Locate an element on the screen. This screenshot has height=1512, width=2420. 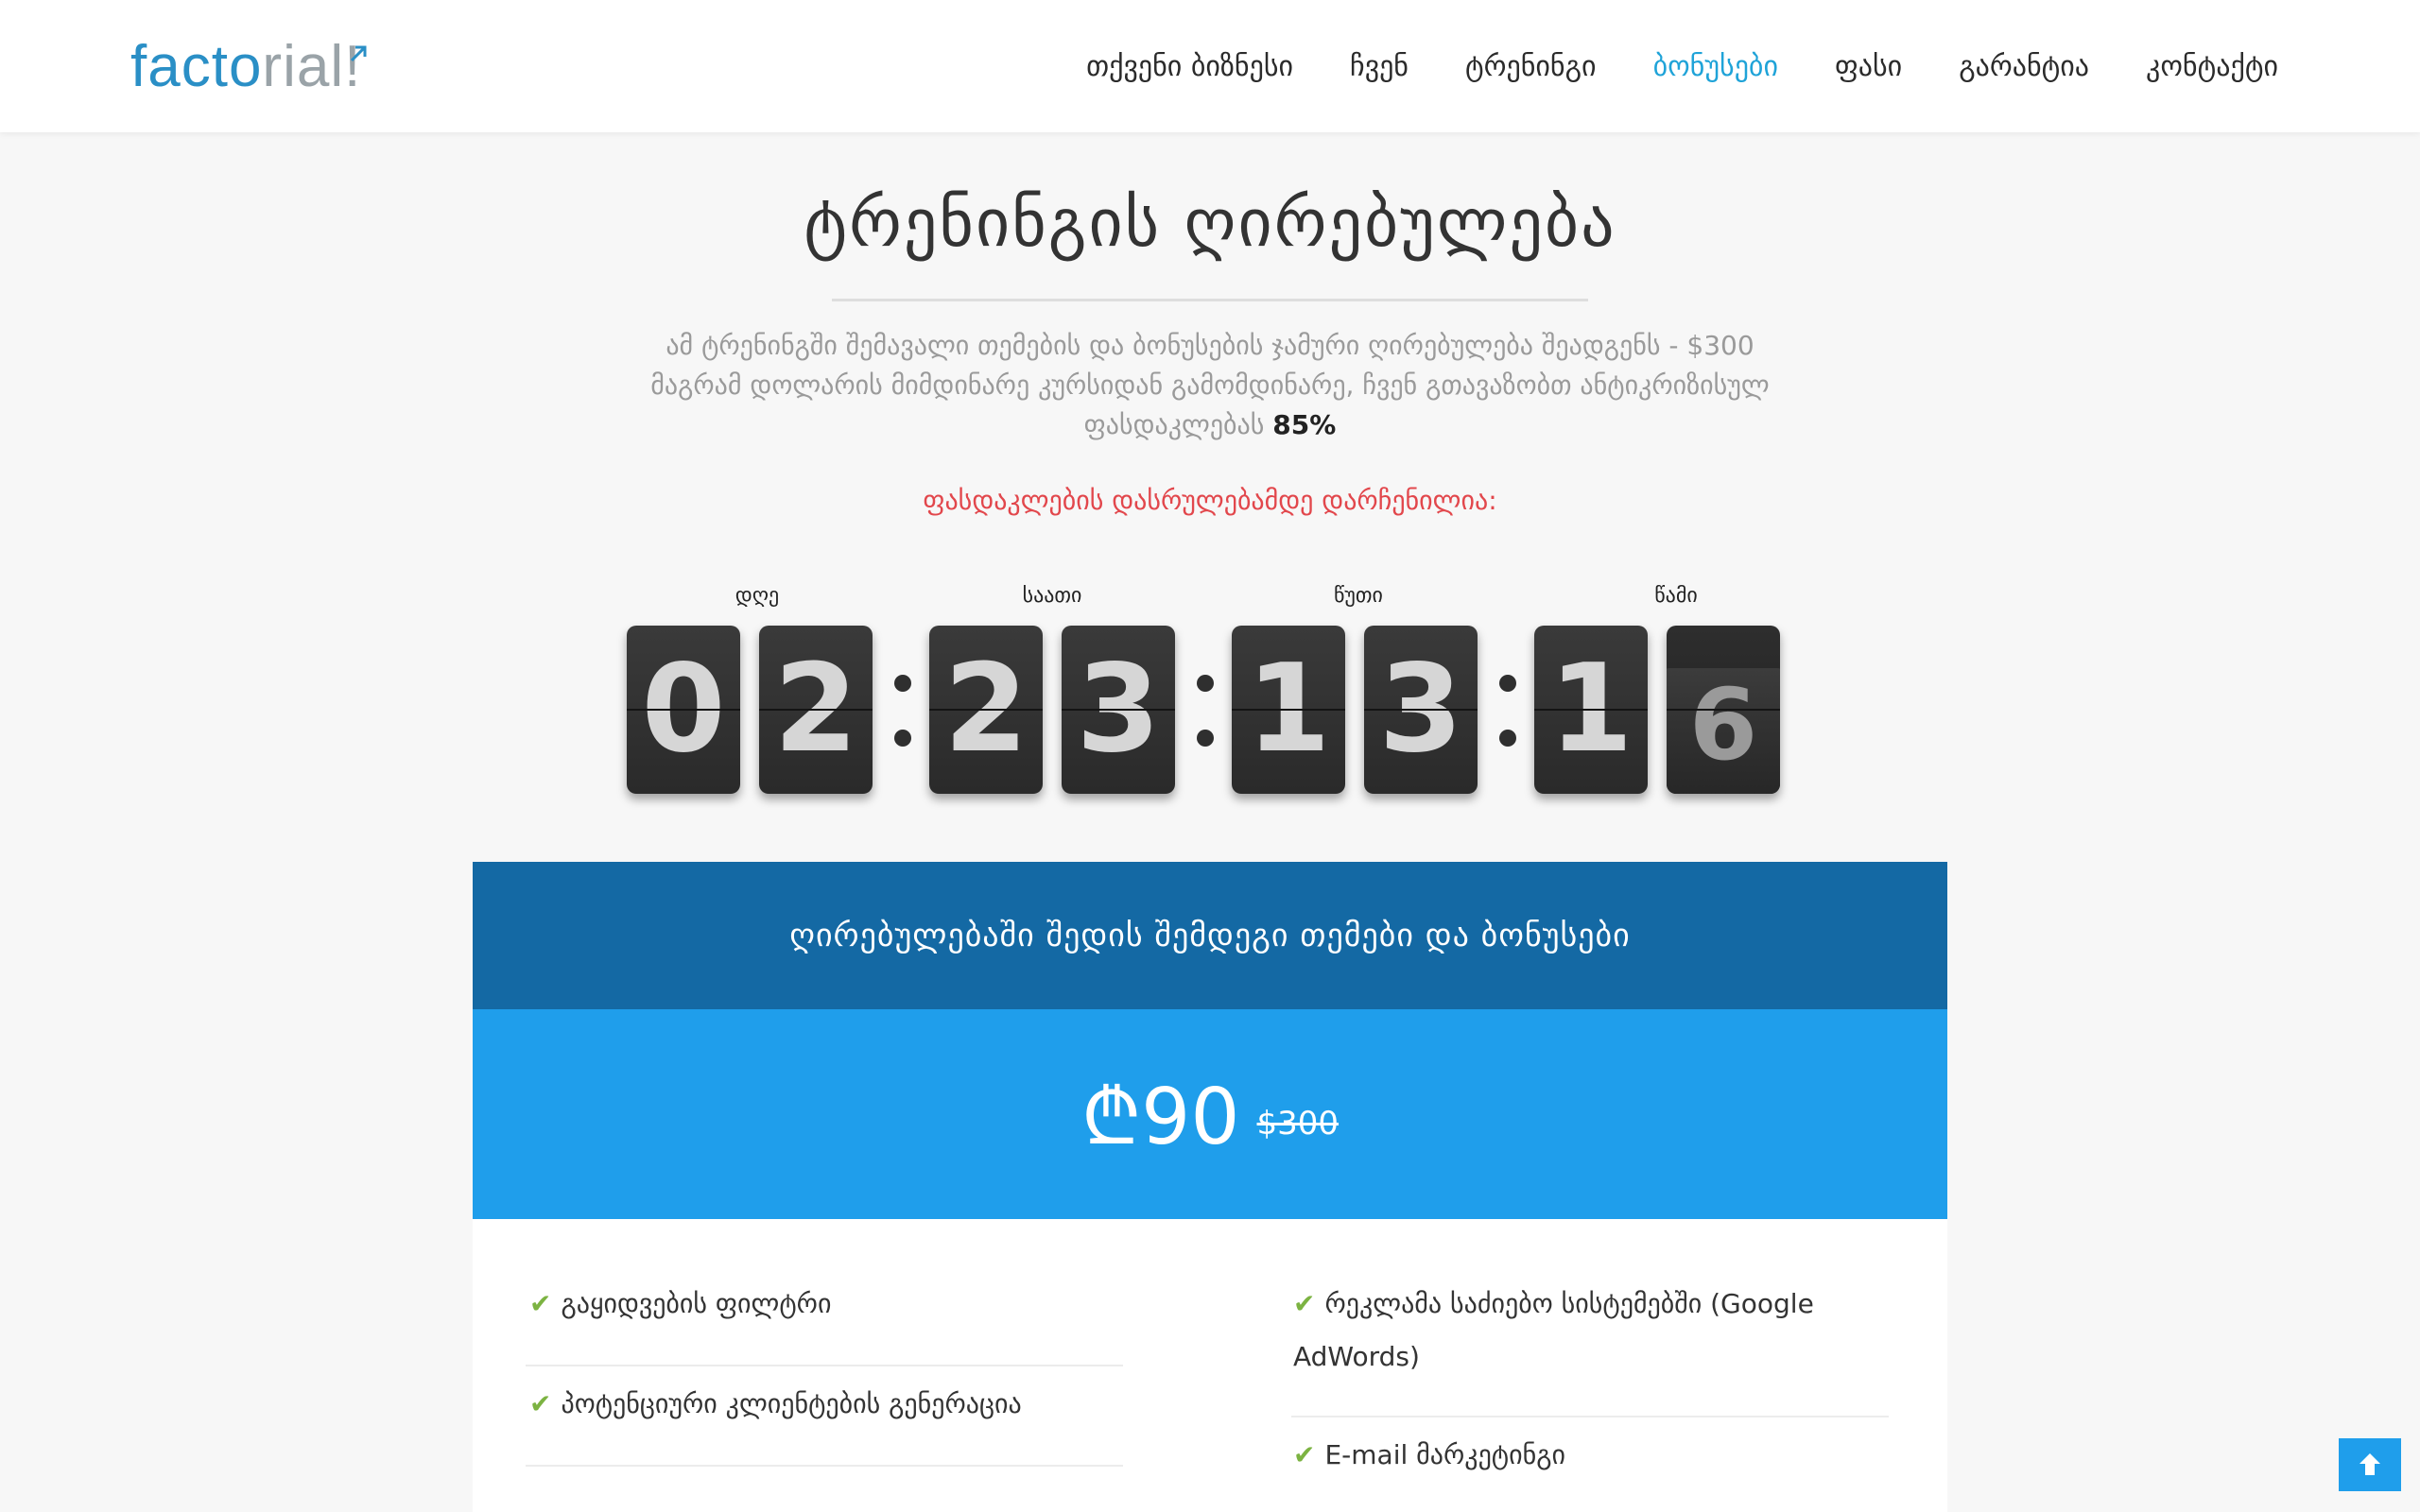
pricing-price-band: ₾90 $300 is located at coordinates (1210, 1114).